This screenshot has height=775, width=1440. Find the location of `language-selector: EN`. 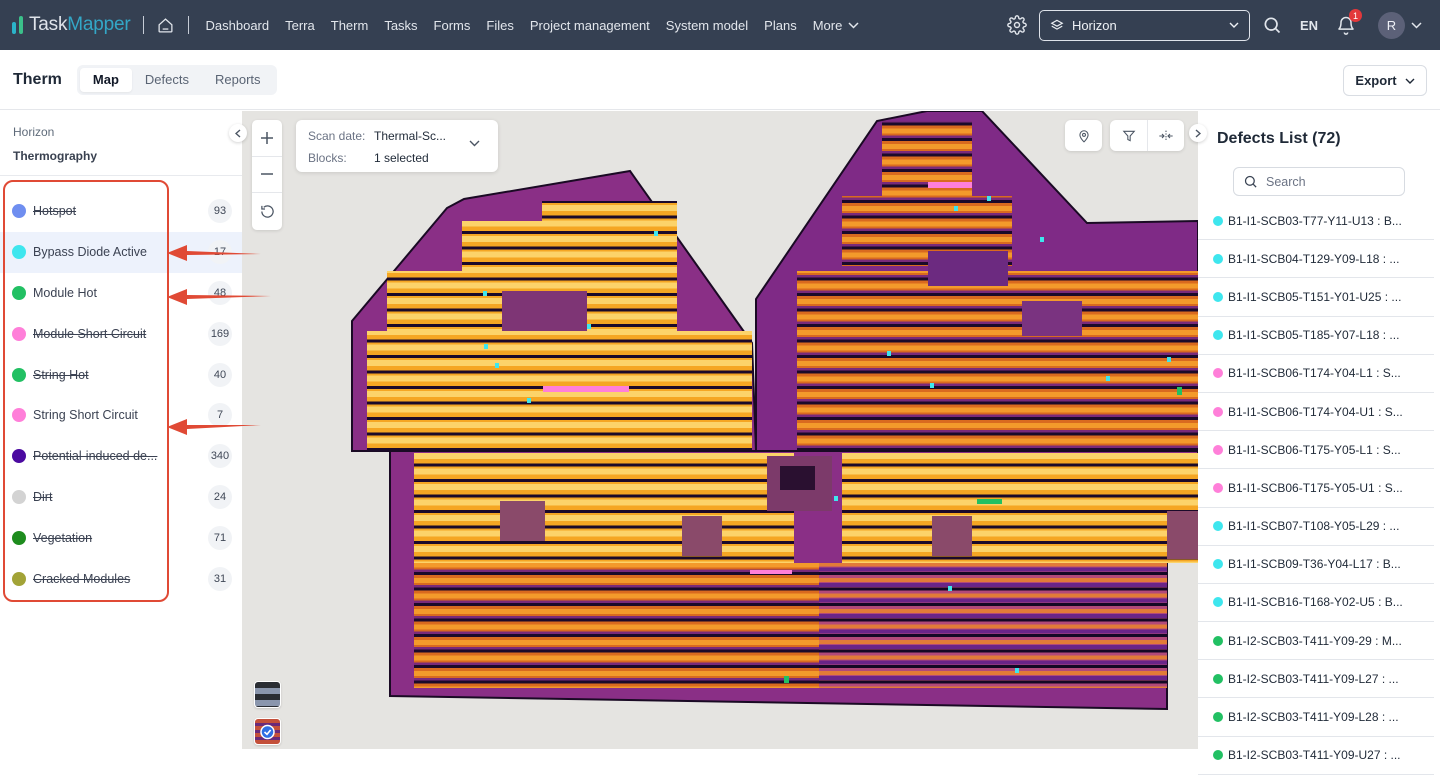

language-selector: EN is located at coordinates (1309, 25).